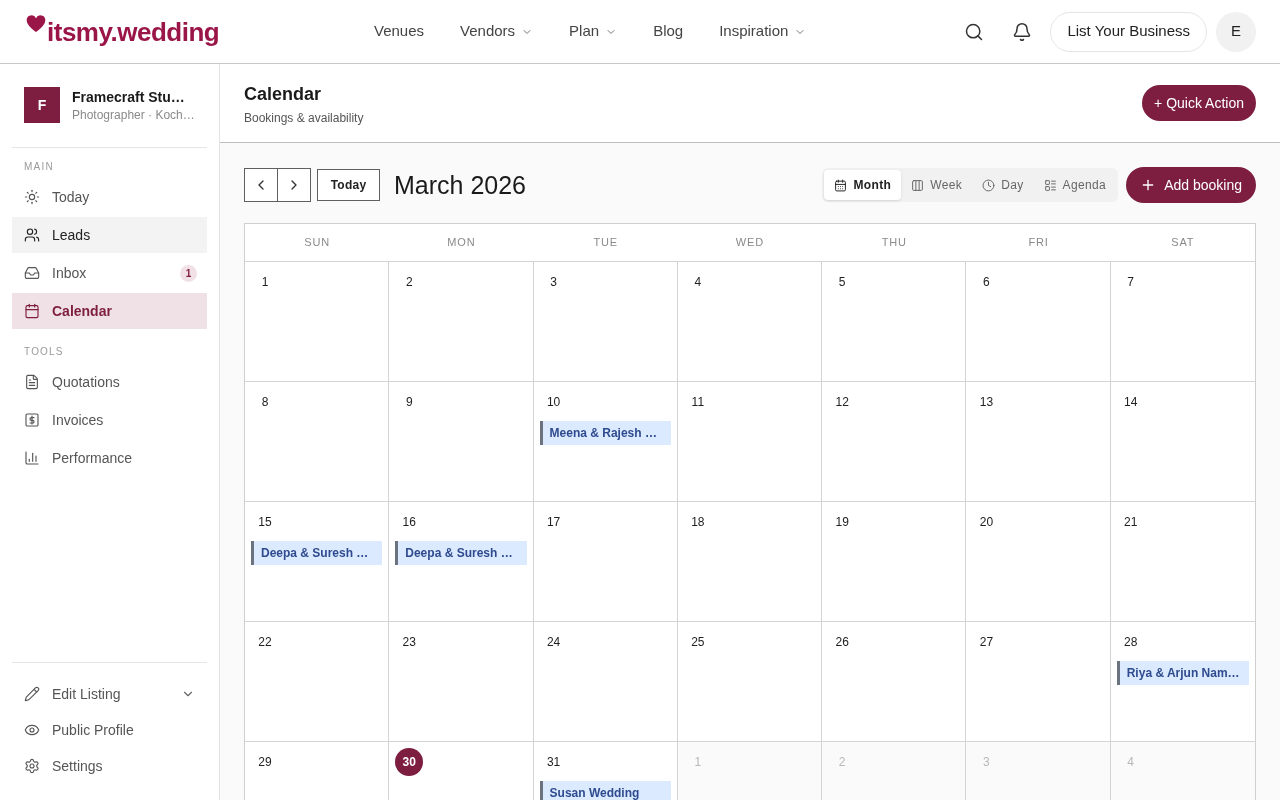  Describe the element at coordinates (109, 311) in the screenshot. I see `sidebar-item: Calendar` at that location.